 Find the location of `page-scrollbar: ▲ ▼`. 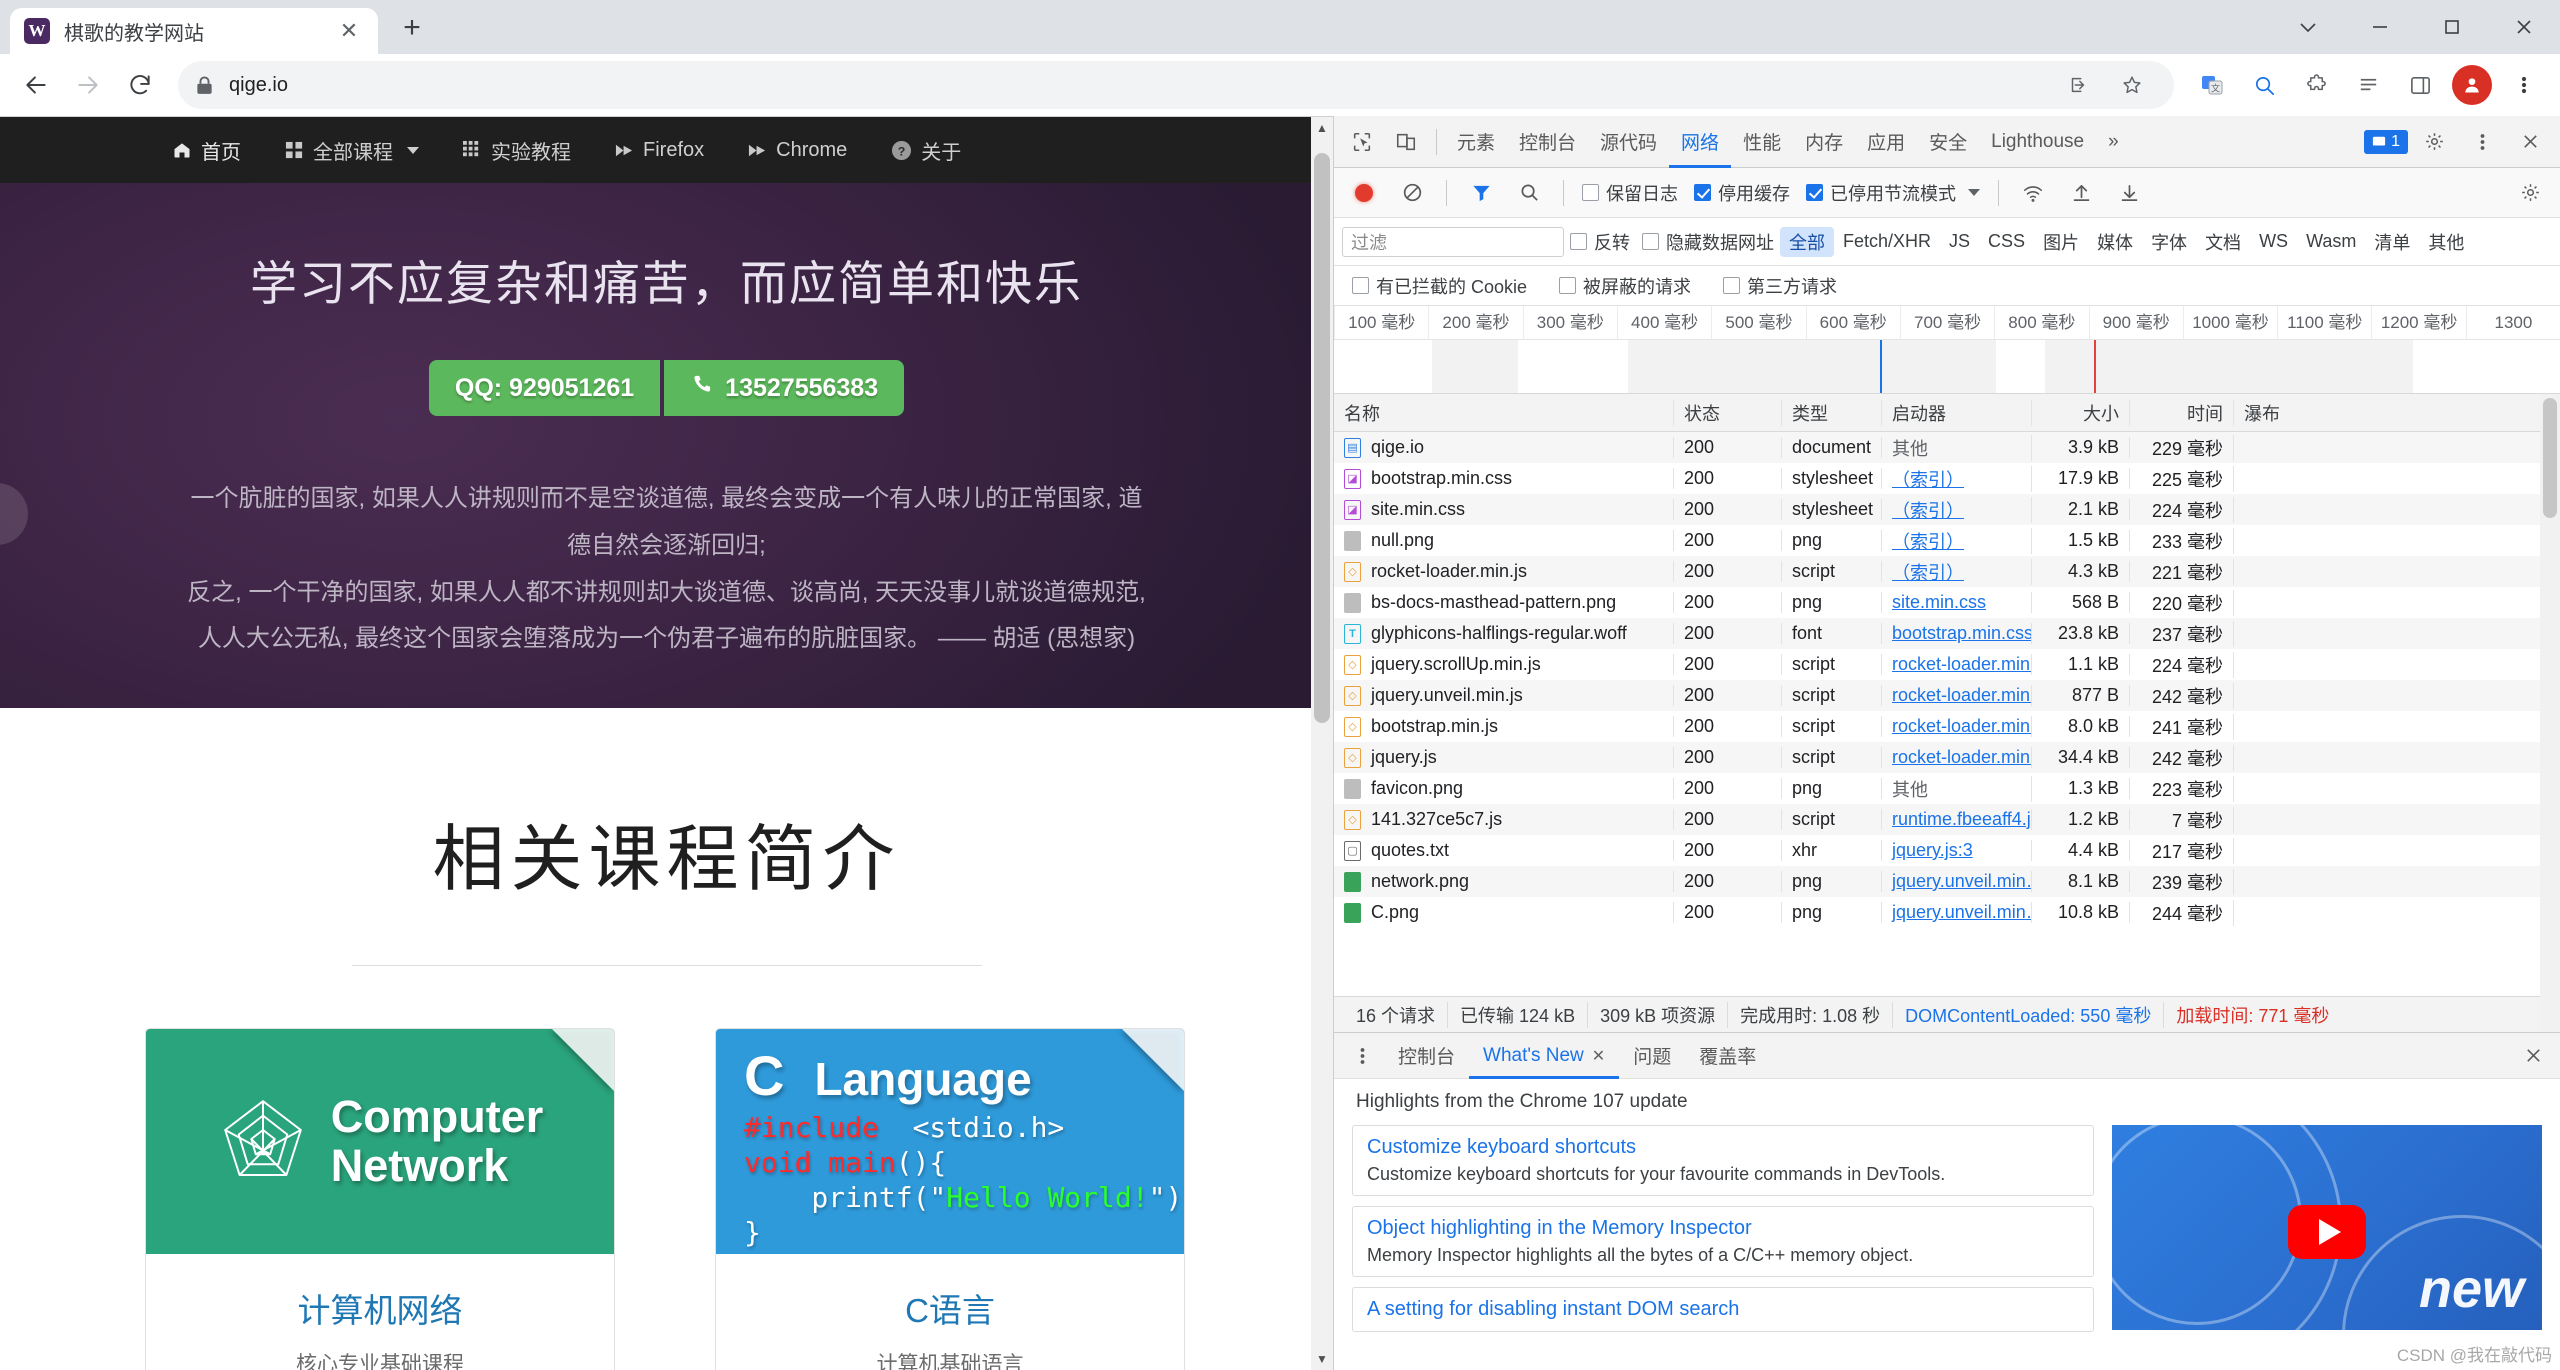

page-scrollbar: ▲ ▼ is located at coordinates (1322, 743).